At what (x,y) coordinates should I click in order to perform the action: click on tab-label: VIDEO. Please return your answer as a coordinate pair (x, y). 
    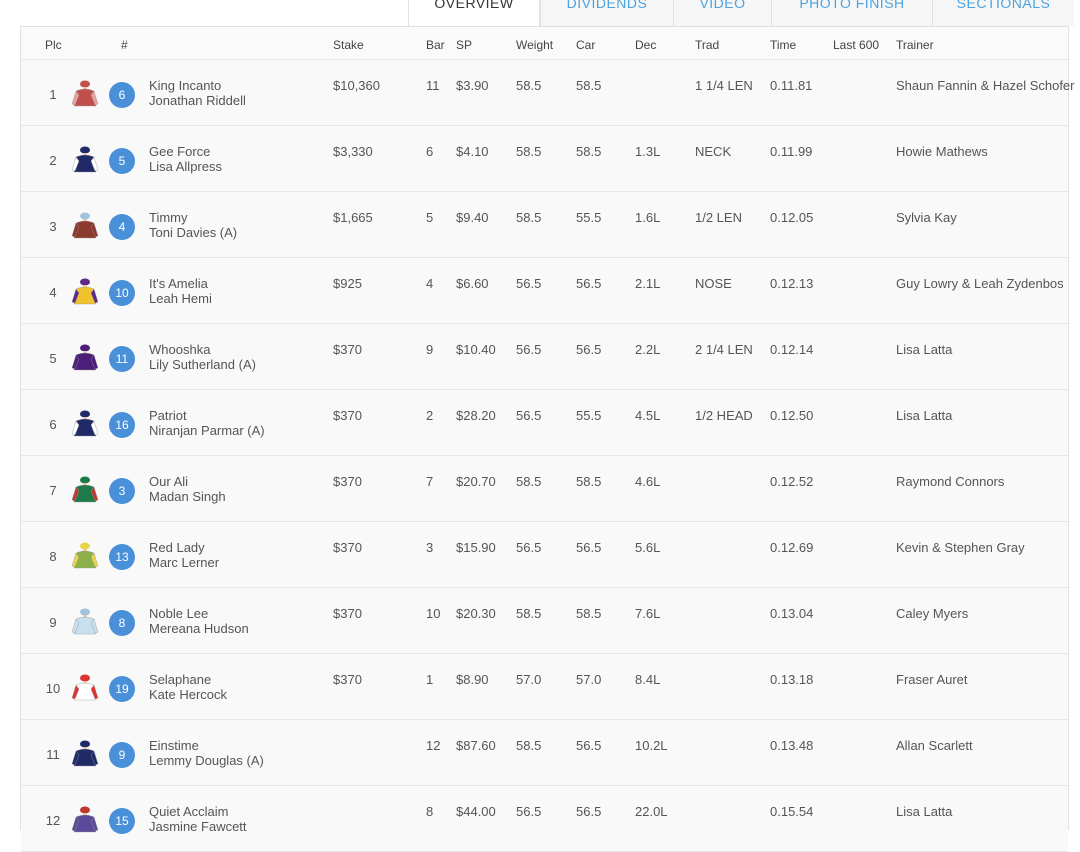
    Looking at the image, I should click on (722, 5).